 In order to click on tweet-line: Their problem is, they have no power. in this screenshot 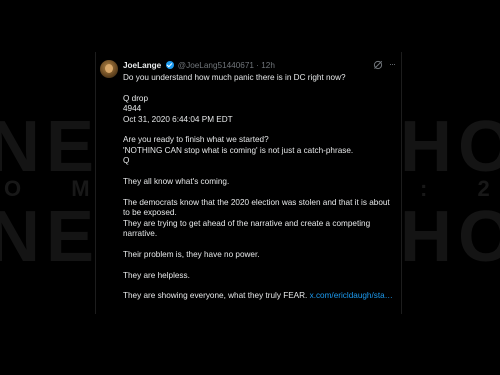, I will do `click(191, 254)`.